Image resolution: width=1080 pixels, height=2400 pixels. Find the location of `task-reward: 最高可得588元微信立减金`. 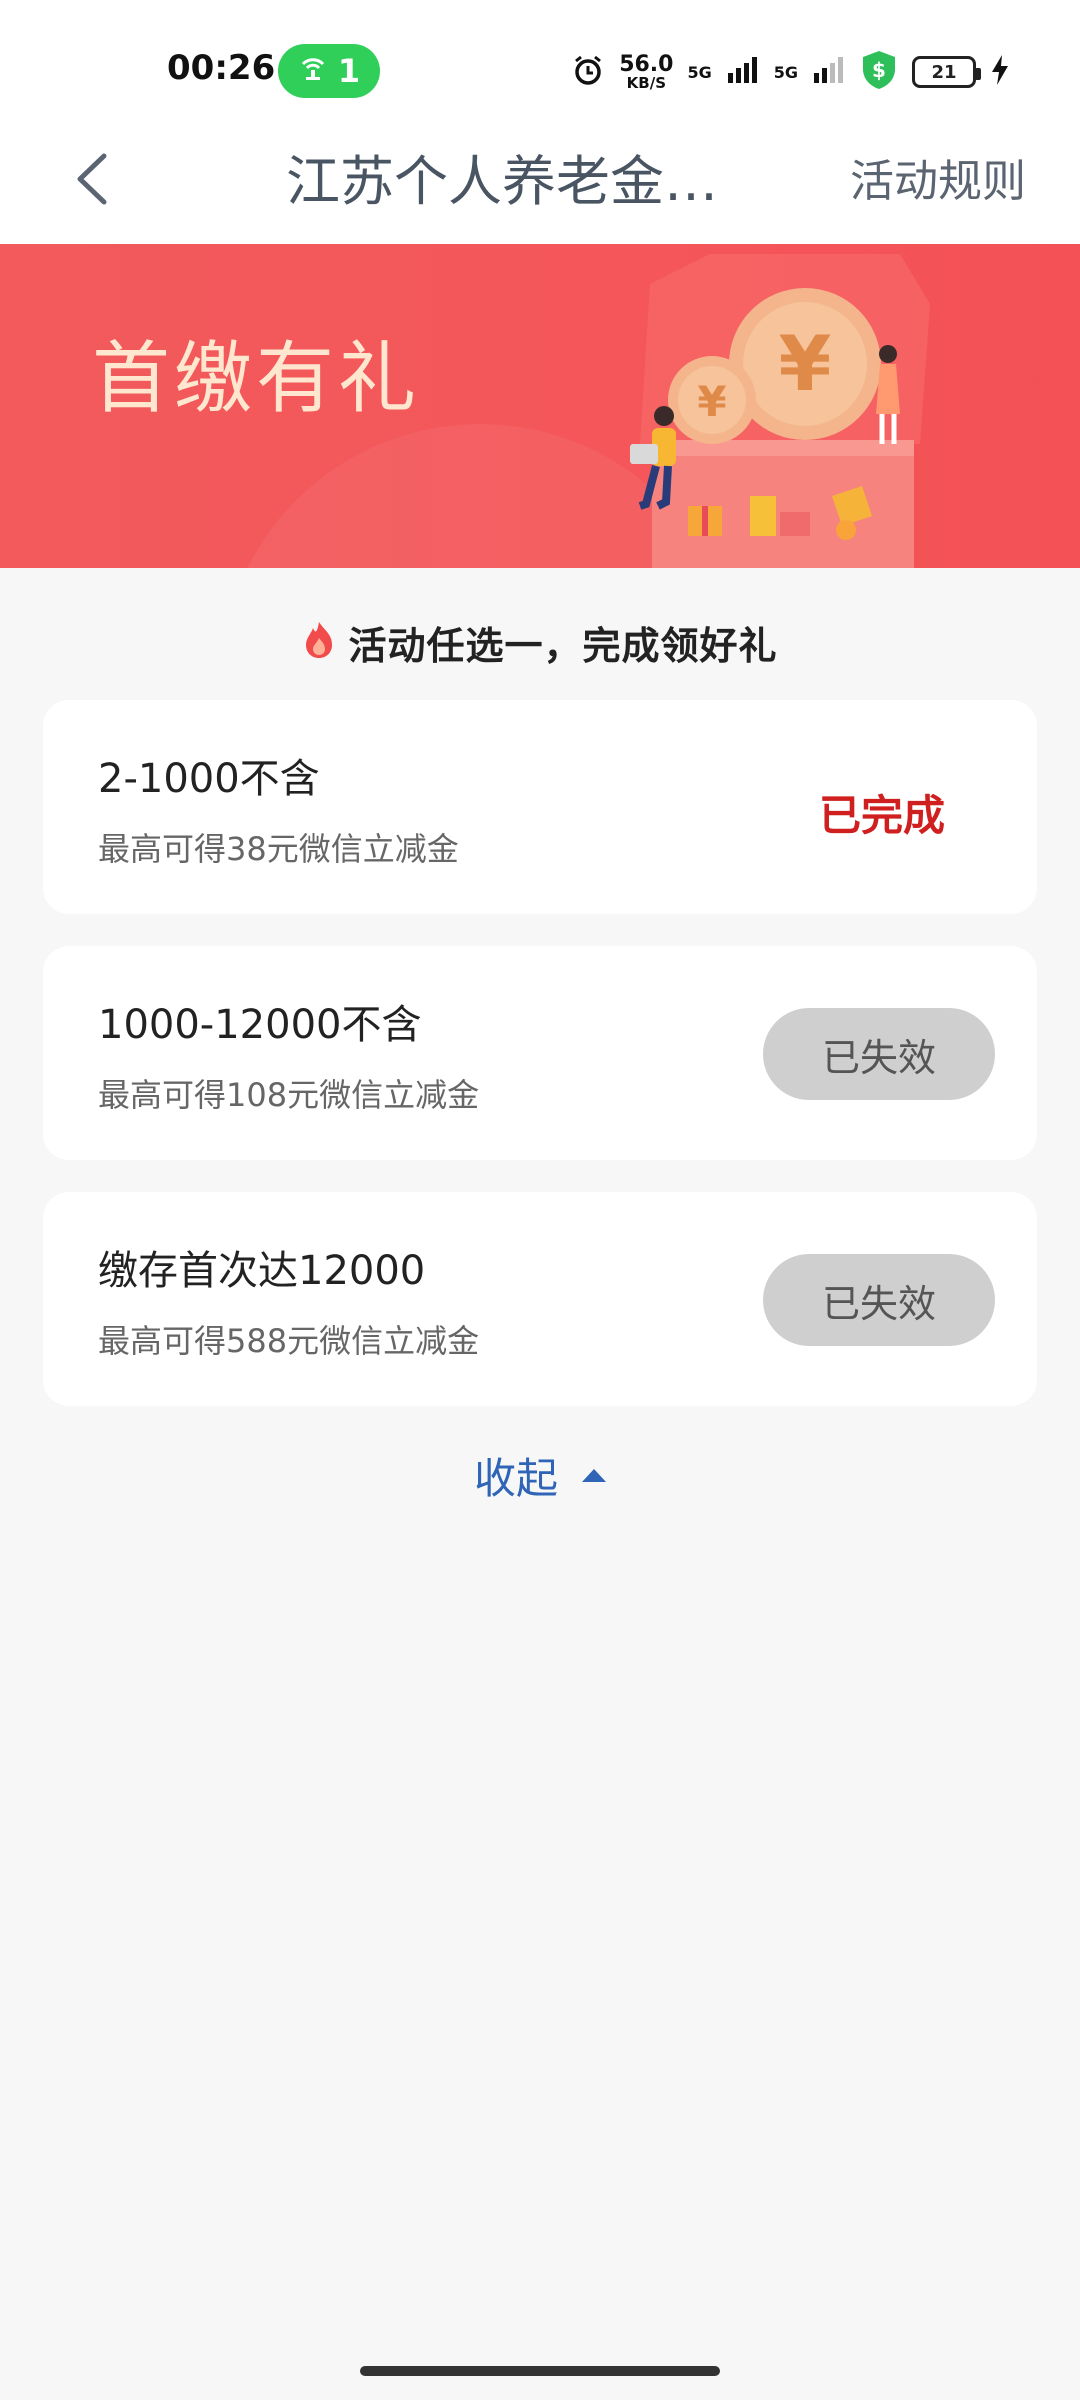

task-reward: 最高可得588元微信立减金 is located at coordinates (289, 1341).